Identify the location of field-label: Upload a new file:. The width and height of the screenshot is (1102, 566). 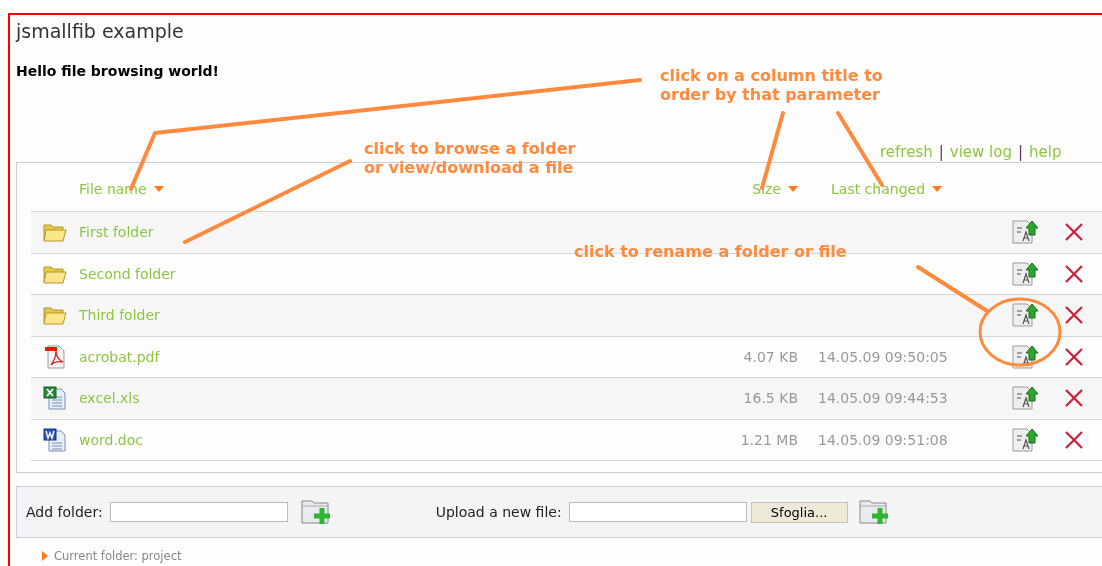
(498, 512).